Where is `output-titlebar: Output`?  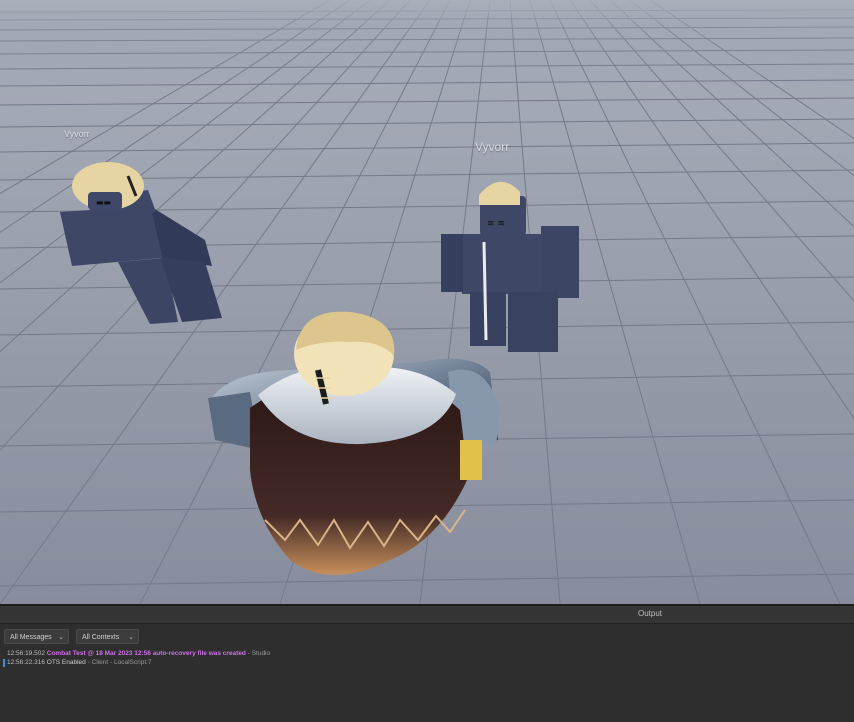
output-titlebar: Output is located at coordinates (427, 615).